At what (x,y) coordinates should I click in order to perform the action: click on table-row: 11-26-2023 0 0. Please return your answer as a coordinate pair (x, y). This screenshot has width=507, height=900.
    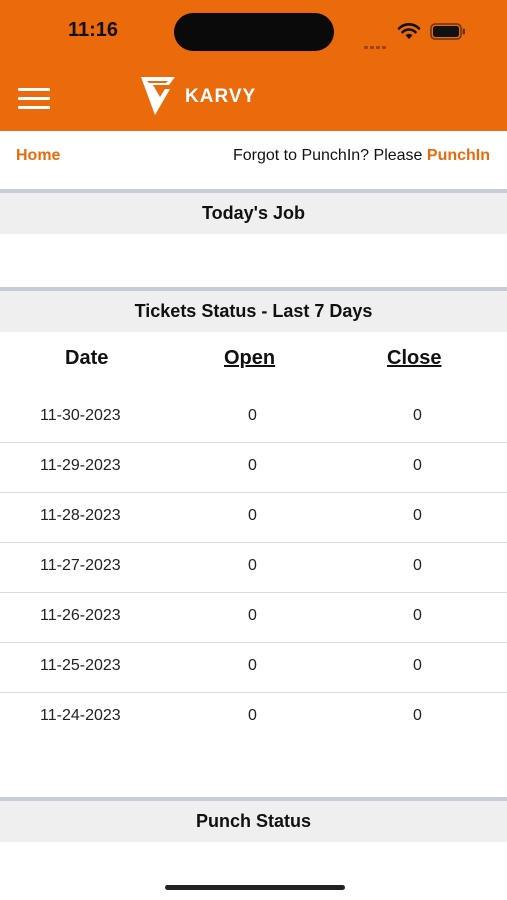
    Looking at the image, I should click on (253, 617).